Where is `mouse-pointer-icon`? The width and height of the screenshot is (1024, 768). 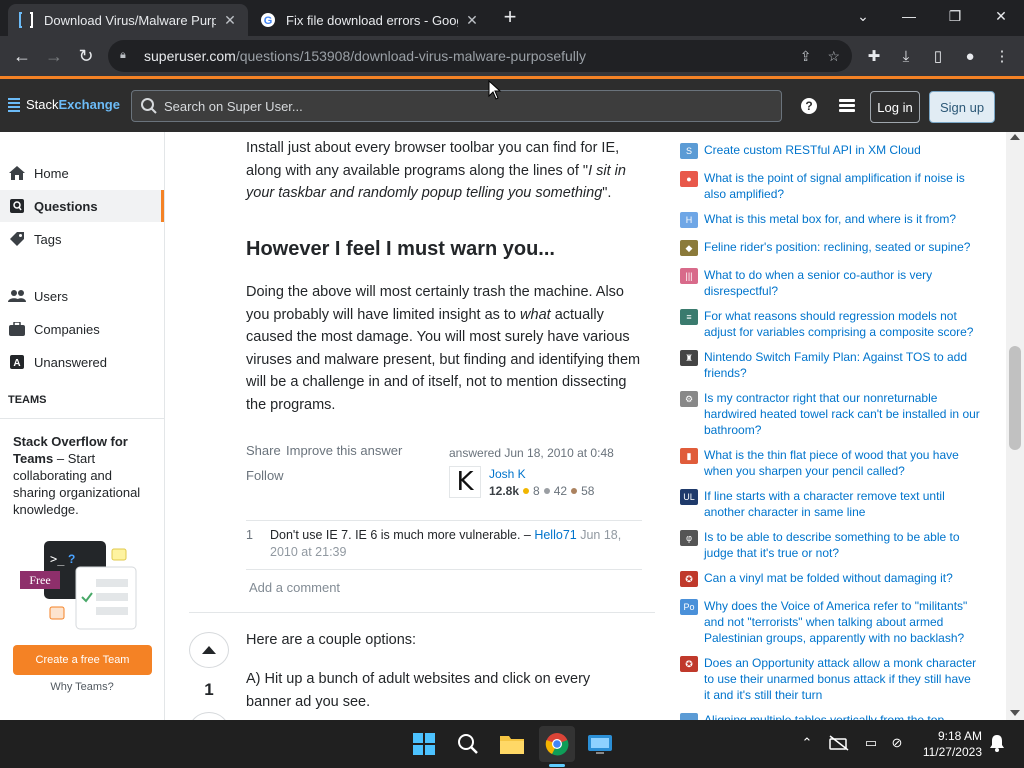
mouse-pointer-icon is located at coordinates (495, 89).